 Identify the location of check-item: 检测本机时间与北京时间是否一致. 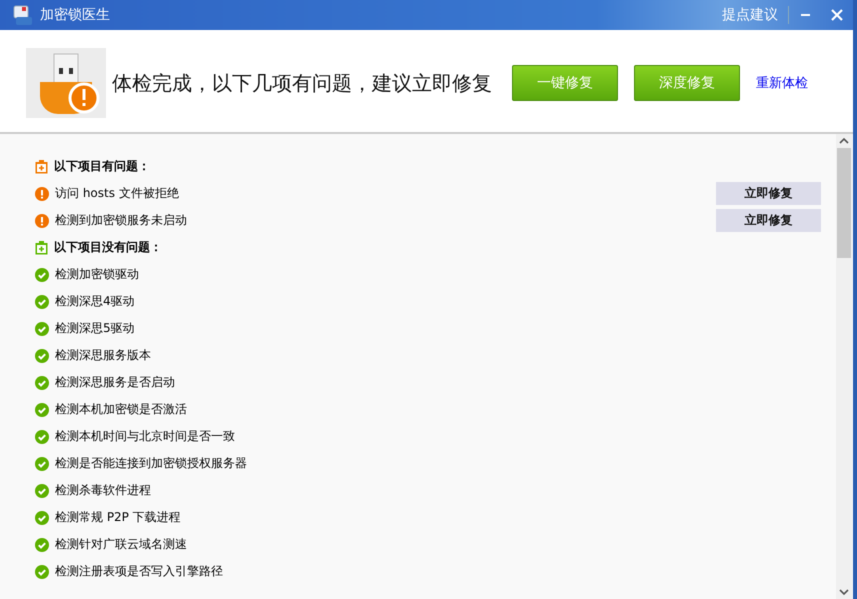
(145, 436).